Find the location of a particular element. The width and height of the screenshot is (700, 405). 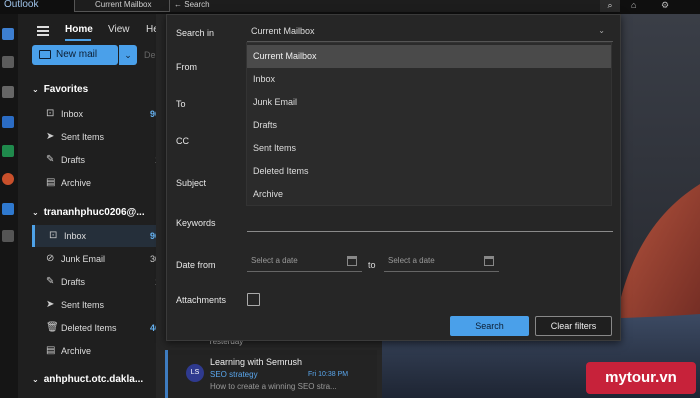

favorites-header: ⌄ Favorites is located at coordinates (60, 89).